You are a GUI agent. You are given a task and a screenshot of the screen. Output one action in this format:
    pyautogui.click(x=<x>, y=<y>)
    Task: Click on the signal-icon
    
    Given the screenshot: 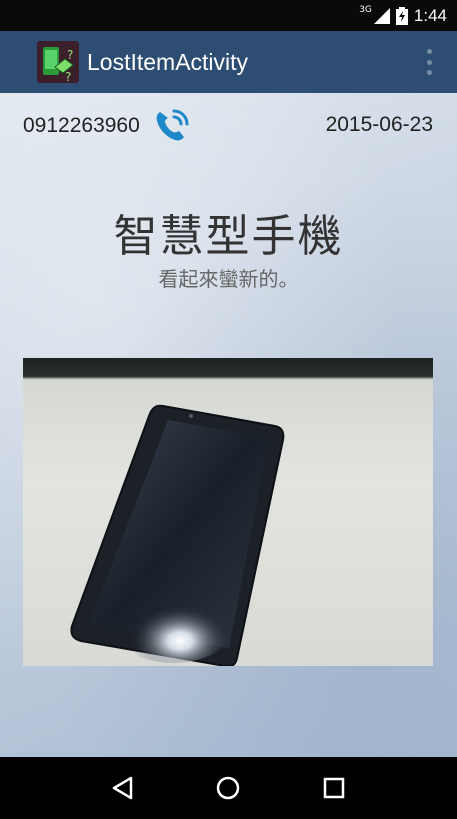 What is the action you would take?
    pyautogui.click(x=381, y=15)
    